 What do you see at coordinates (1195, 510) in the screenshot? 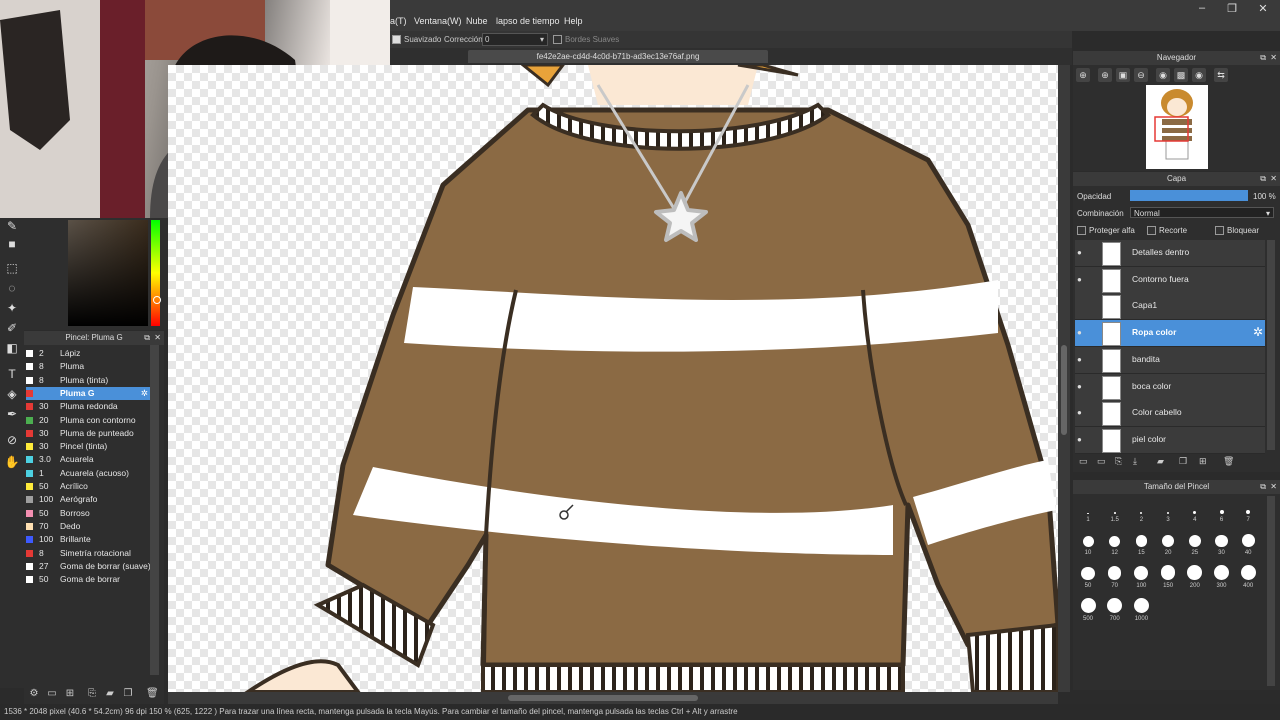
I see `brush-size-option: 4` at bounding box center [1195, 510].